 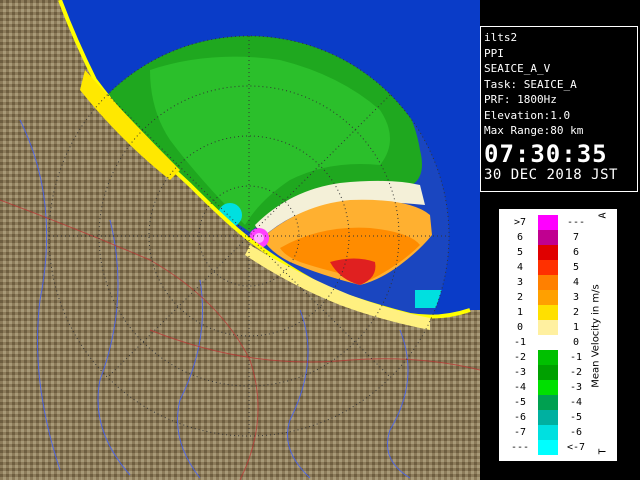 I want to click on legend-row-min: 5, so click(x=520, y=252).